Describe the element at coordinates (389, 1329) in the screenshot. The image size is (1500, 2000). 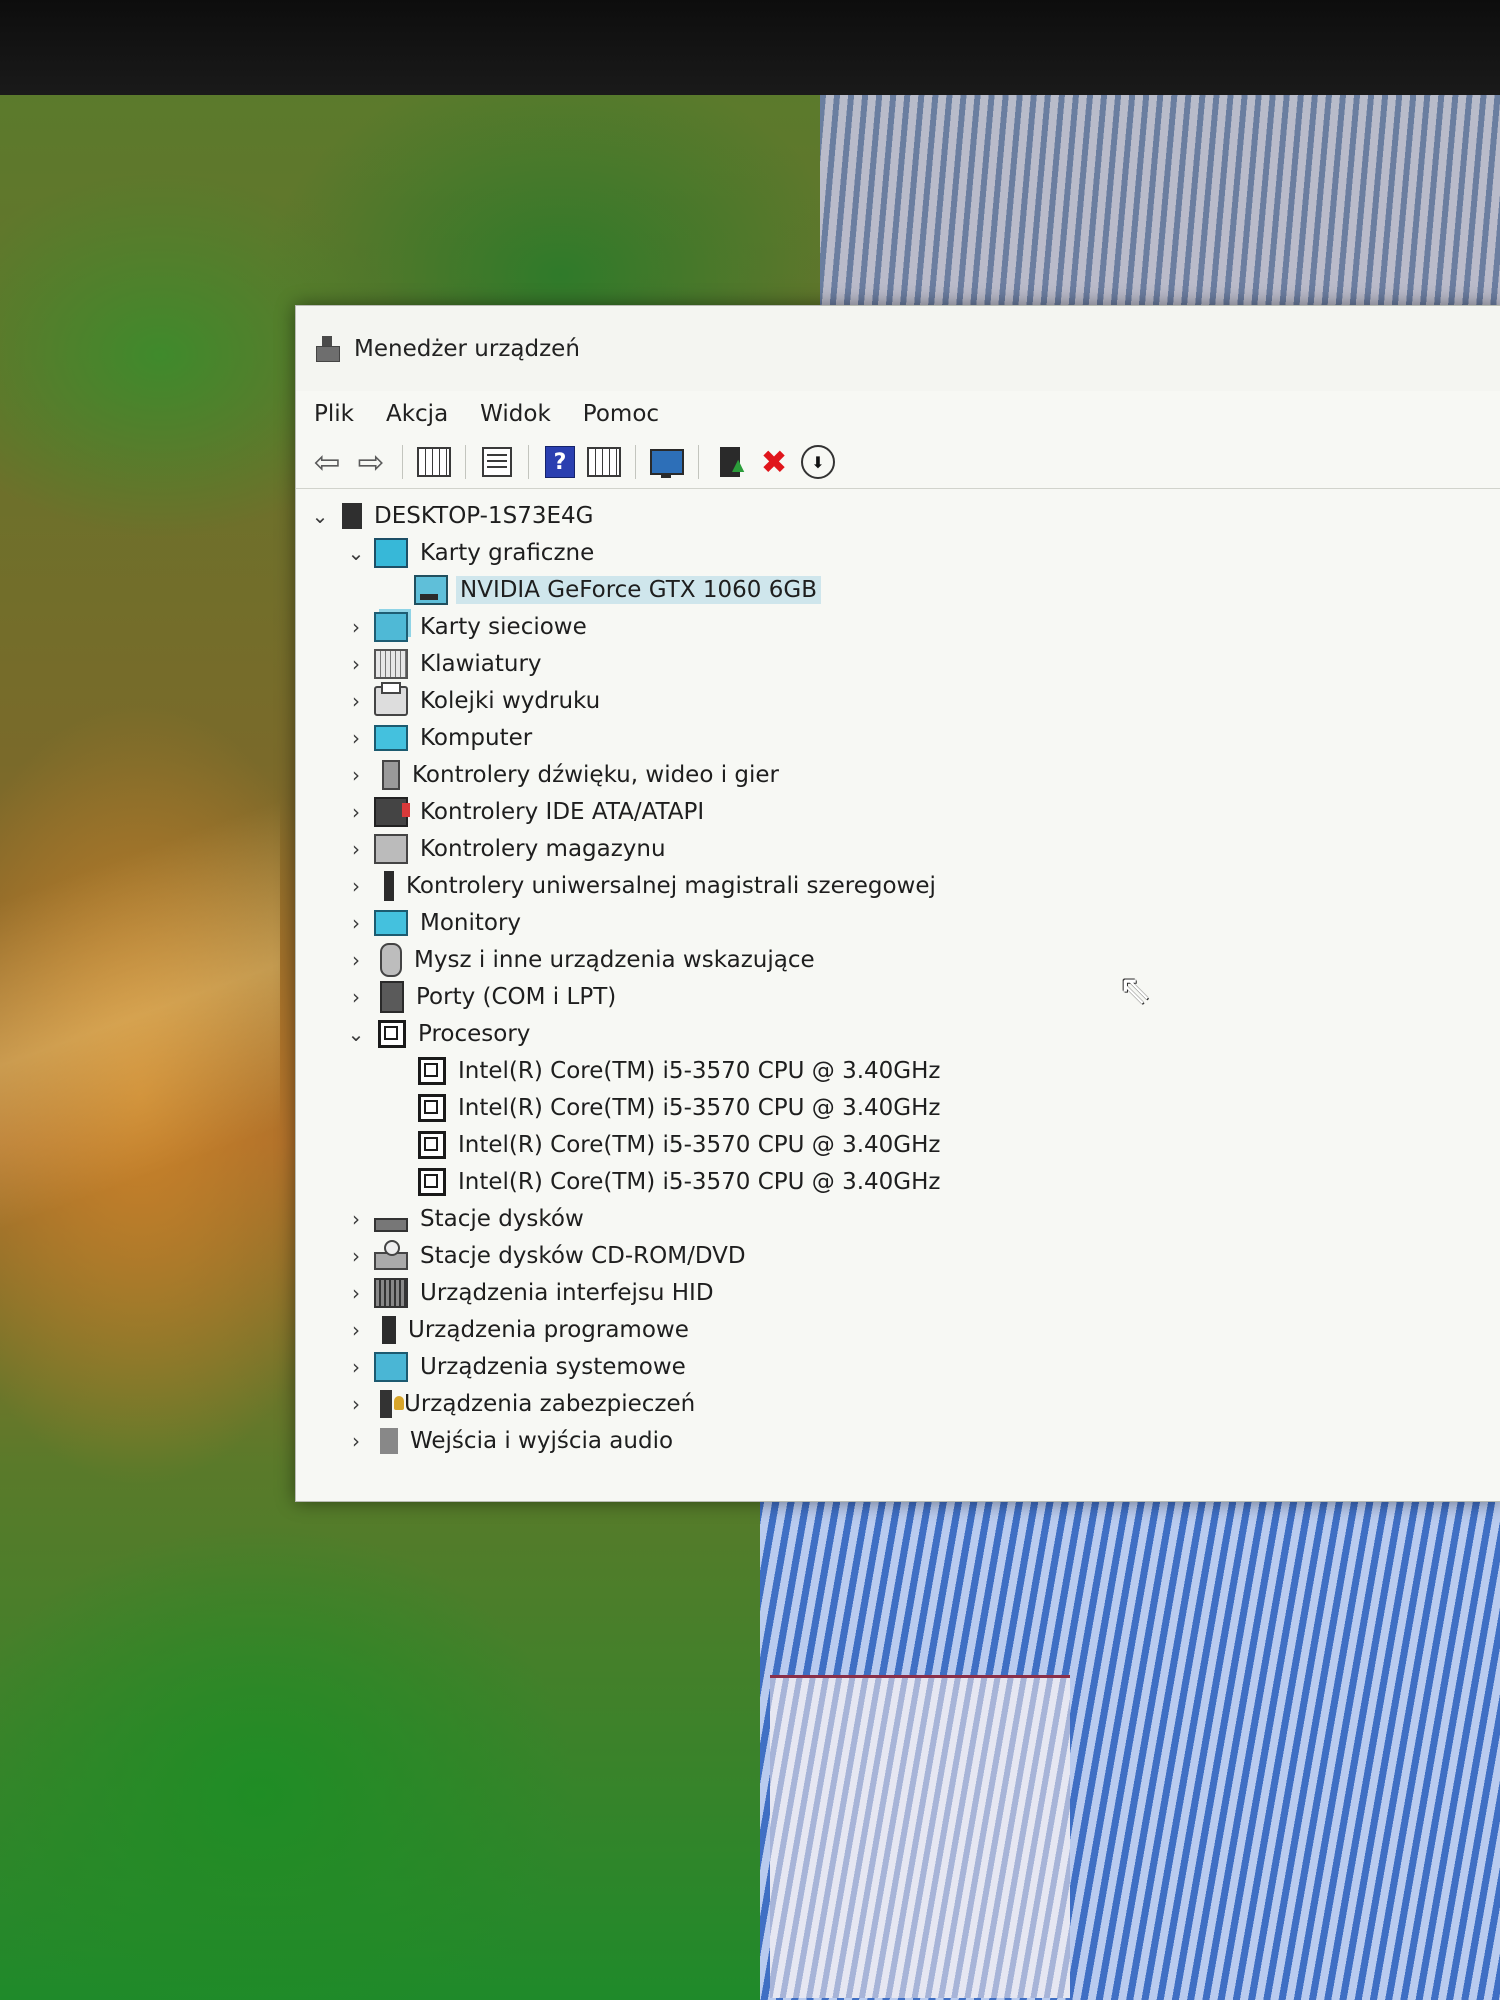
I see `software-device-icon` at that location.